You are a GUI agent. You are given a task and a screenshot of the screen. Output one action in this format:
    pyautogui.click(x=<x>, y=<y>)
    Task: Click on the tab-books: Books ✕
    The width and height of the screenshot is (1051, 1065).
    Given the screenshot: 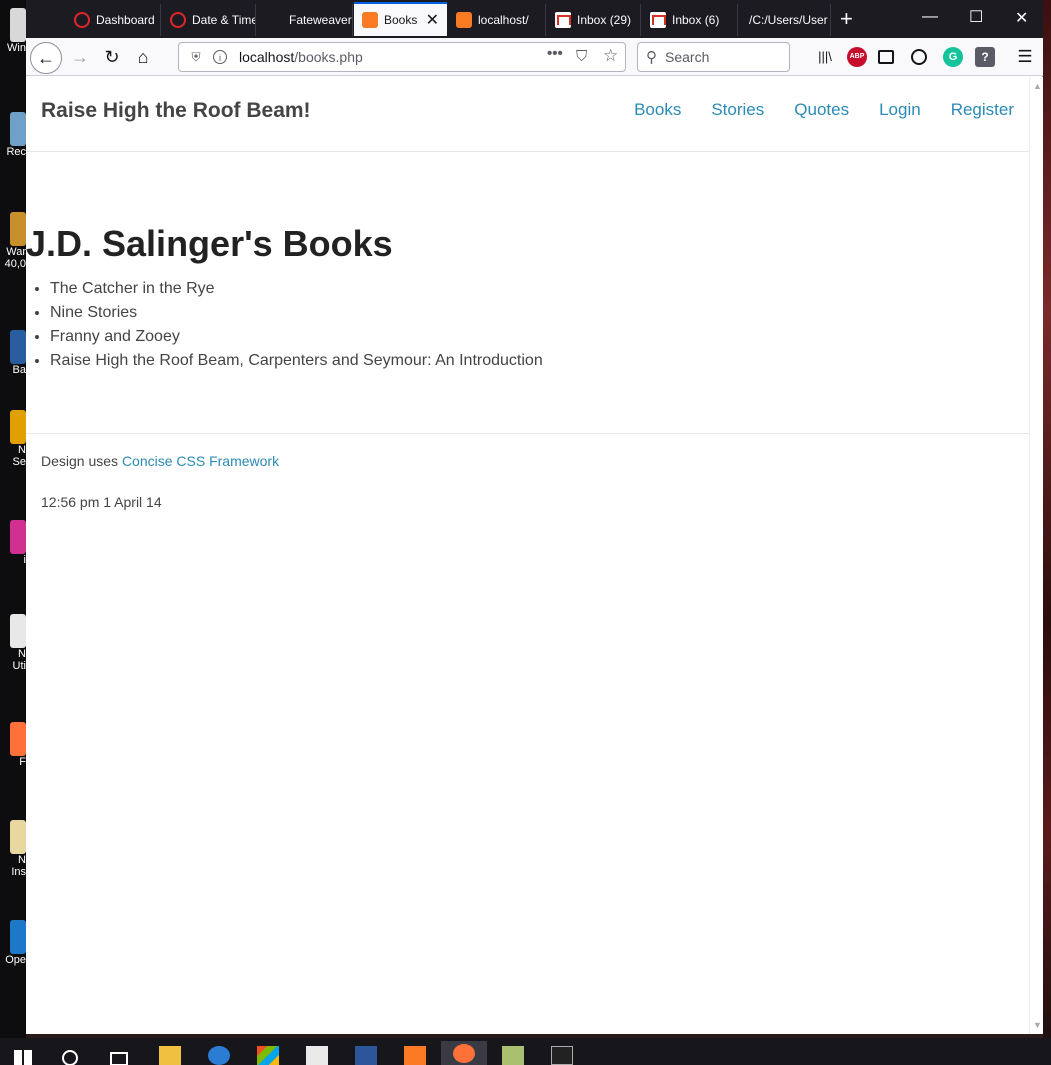 What is the action you would take?
    pyautogui.click(x=400, y=19)
    